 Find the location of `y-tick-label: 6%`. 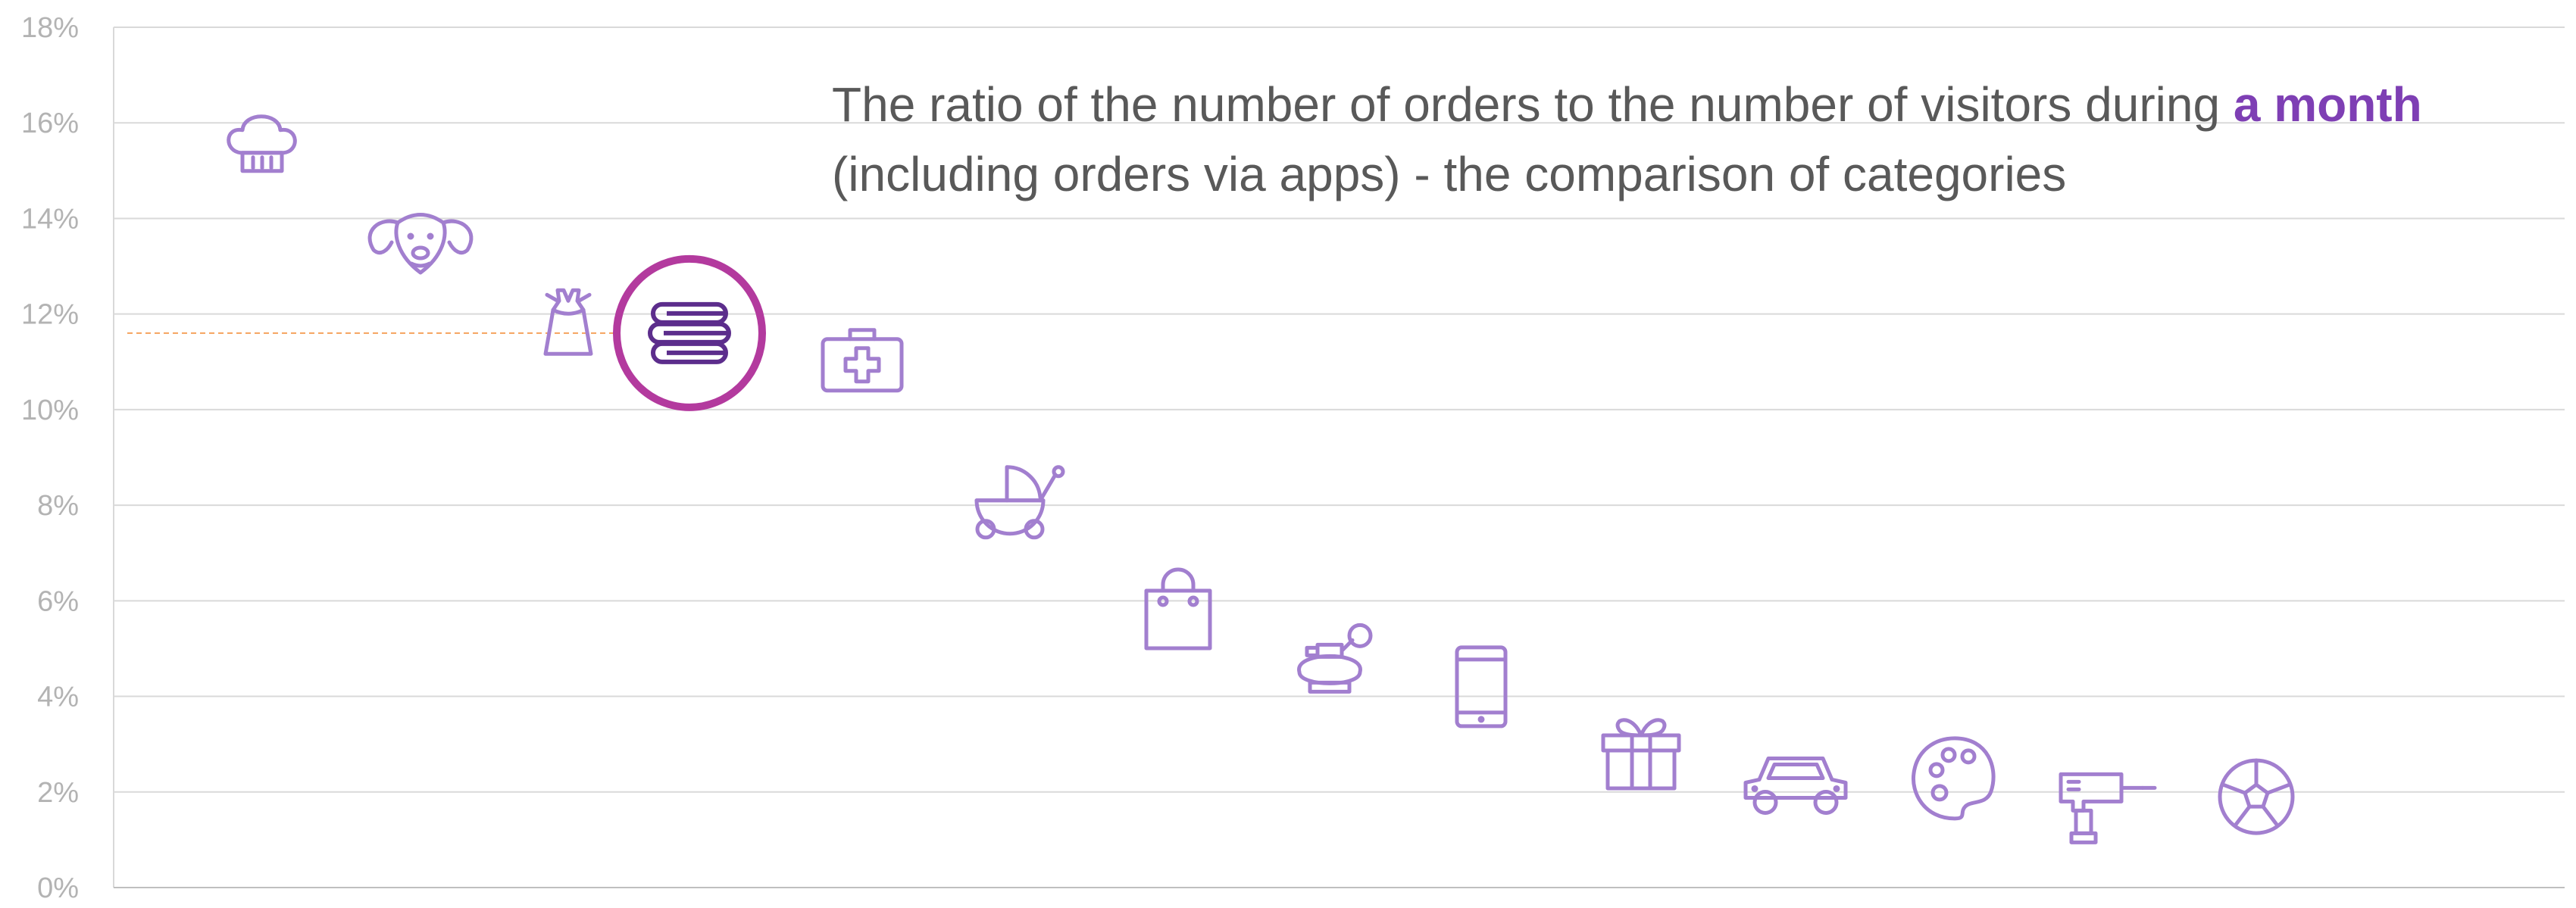

y-tick-label: 6% is located at coordinates (58, 601).